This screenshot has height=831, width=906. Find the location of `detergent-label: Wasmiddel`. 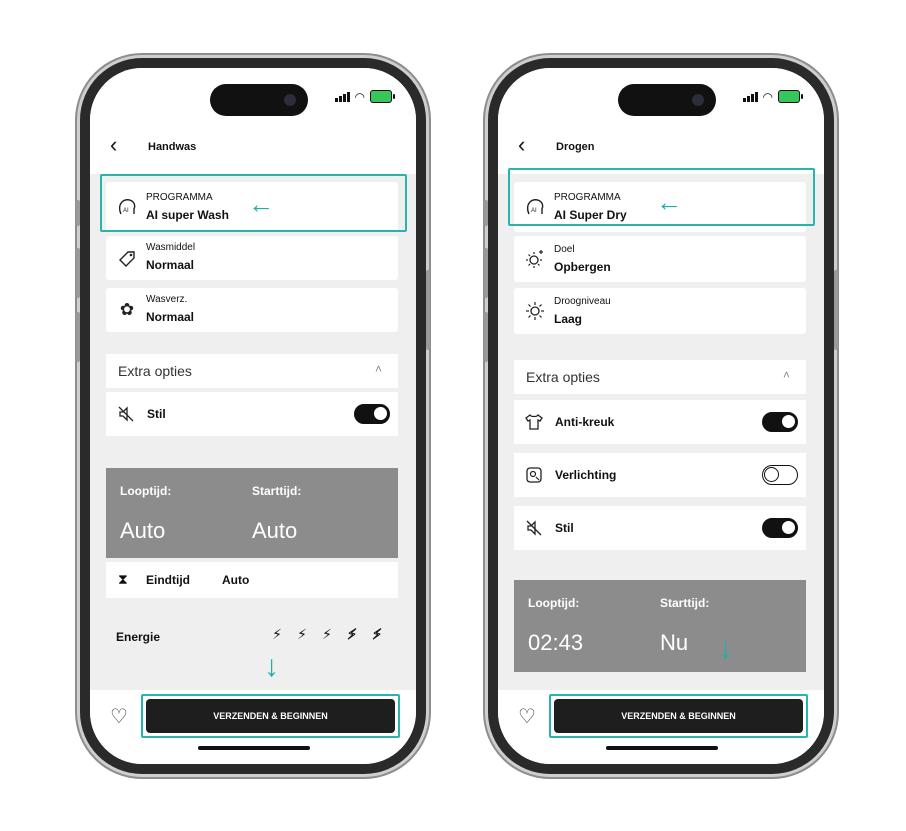

detergent-label: Wasmiddel is located at coordinates (171, 247).